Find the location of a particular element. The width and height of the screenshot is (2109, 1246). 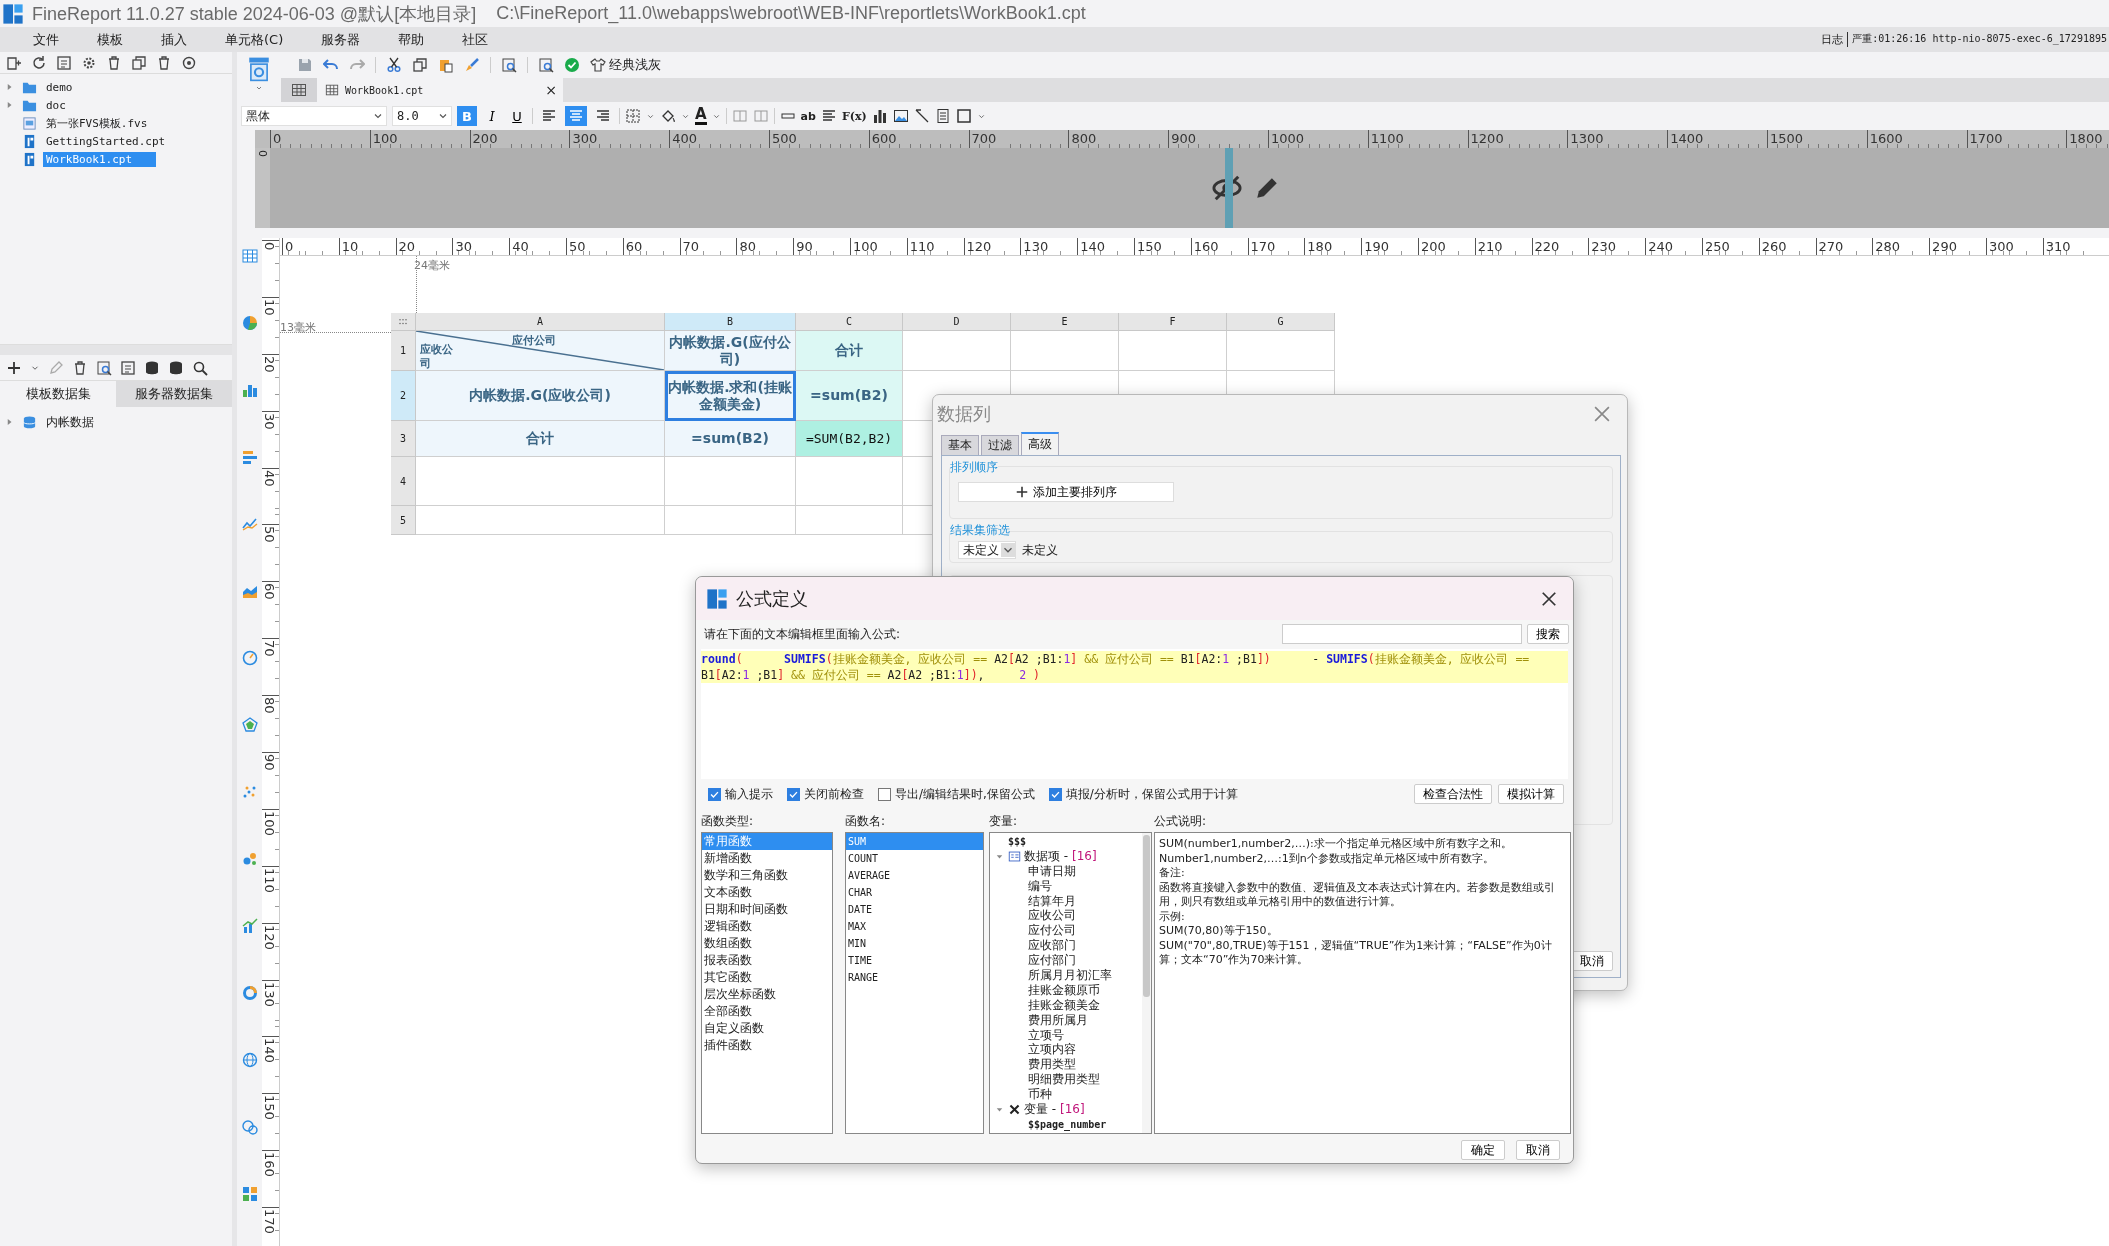

cancel-button: 取消 is located at coordinates (1592, 961).